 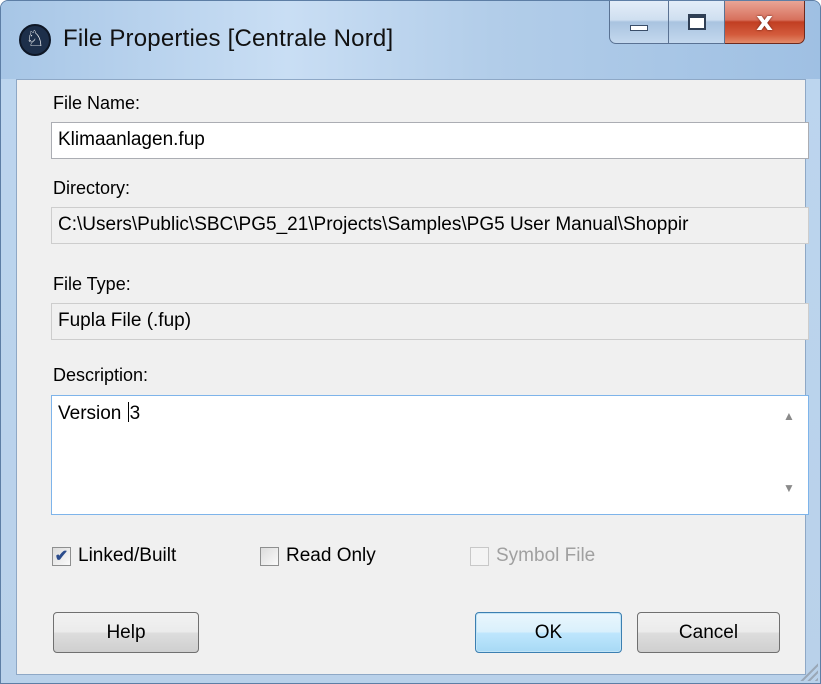 I want to click on maximize-button, so click(x=697, y=22).